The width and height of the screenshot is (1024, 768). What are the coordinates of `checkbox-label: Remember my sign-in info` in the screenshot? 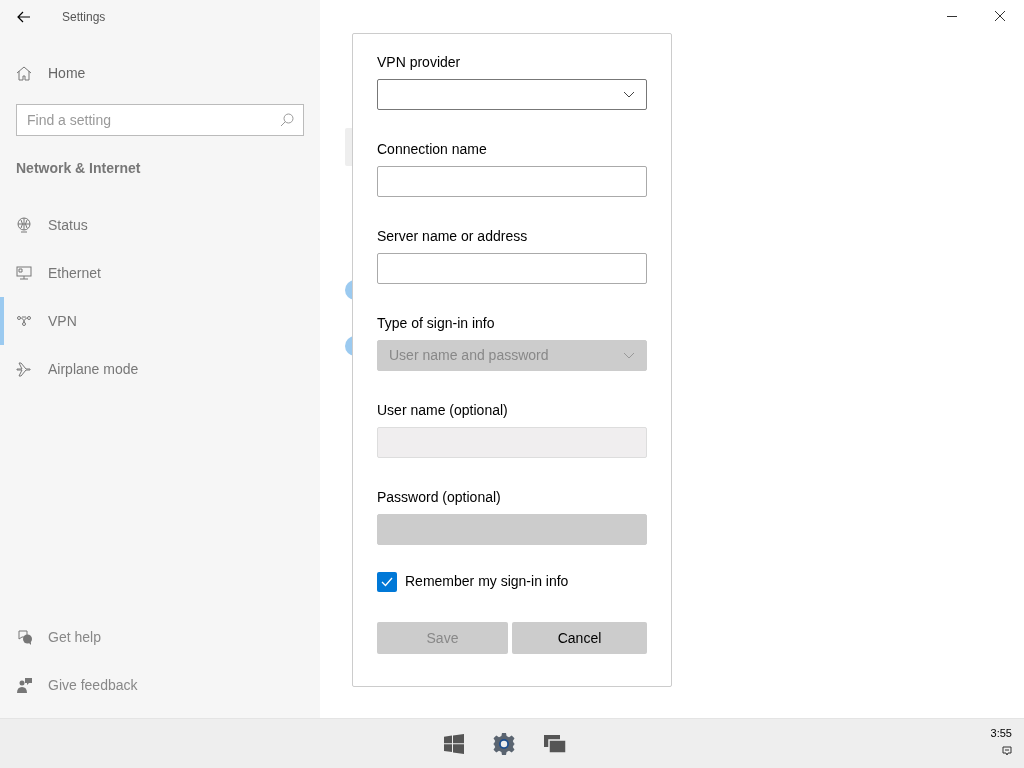 It's located at (487, 581).